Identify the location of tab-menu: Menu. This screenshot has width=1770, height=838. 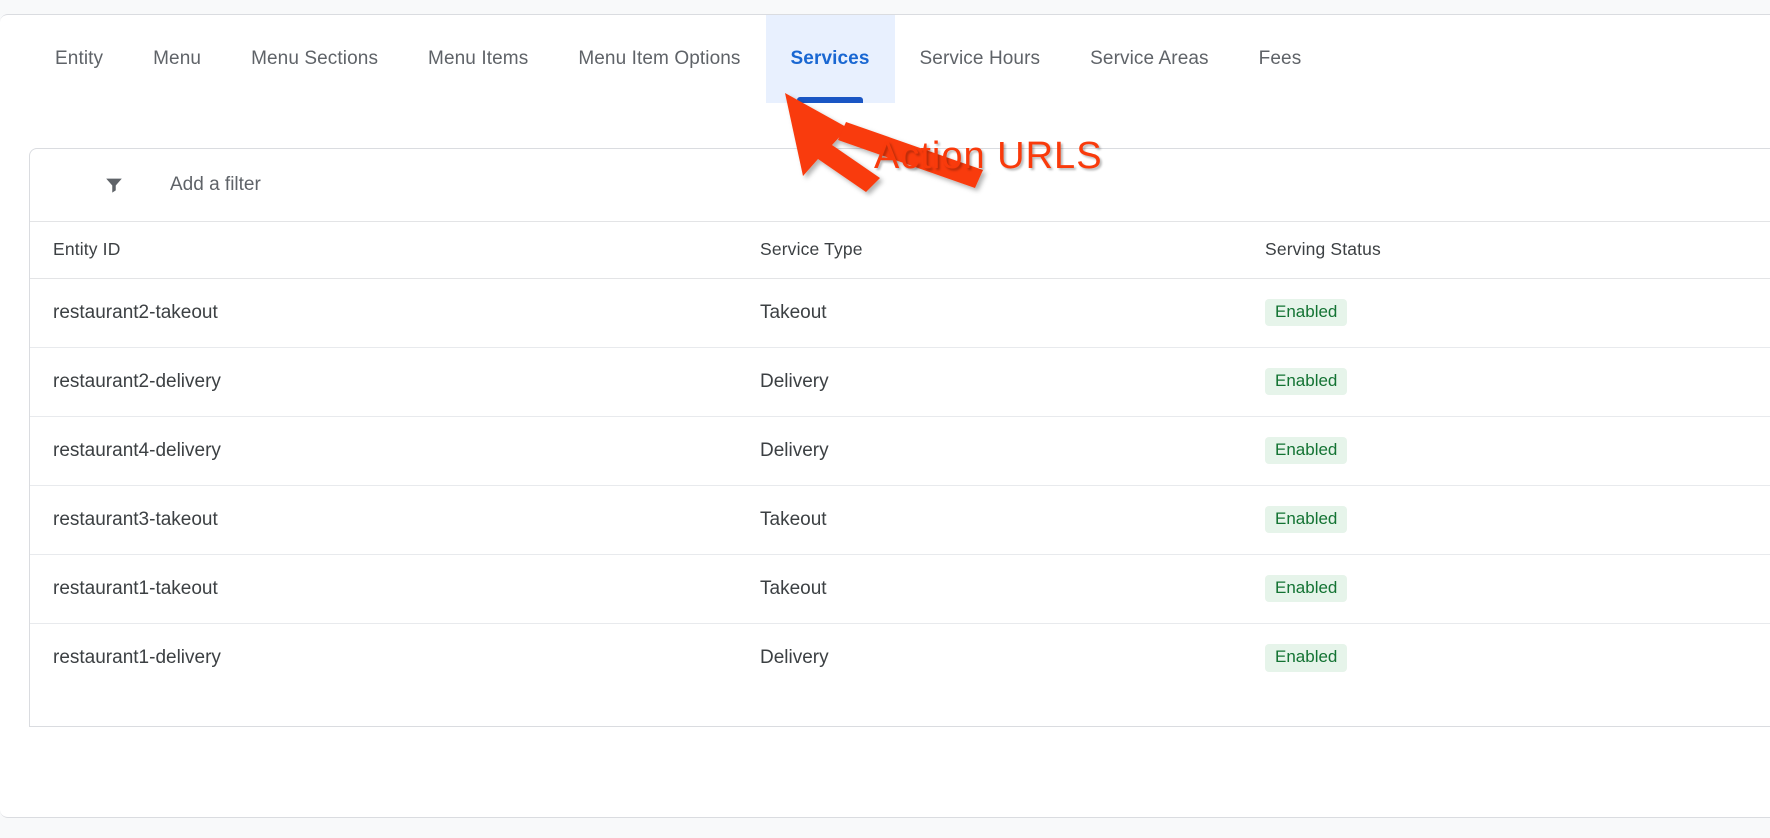
(177, 59).